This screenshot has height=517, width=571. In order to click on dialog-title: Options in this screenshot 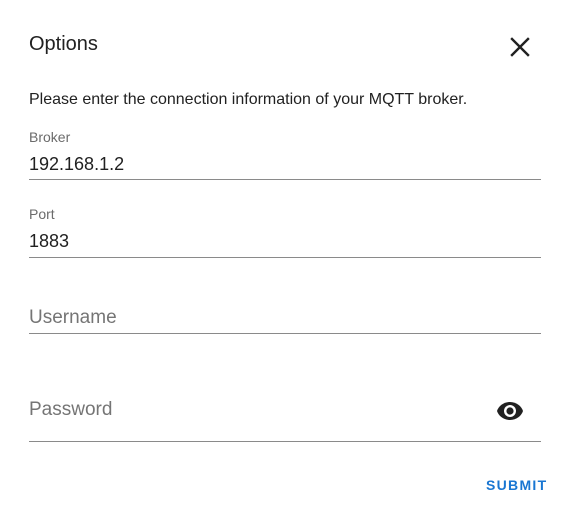, I will do `click(63, 44)`.